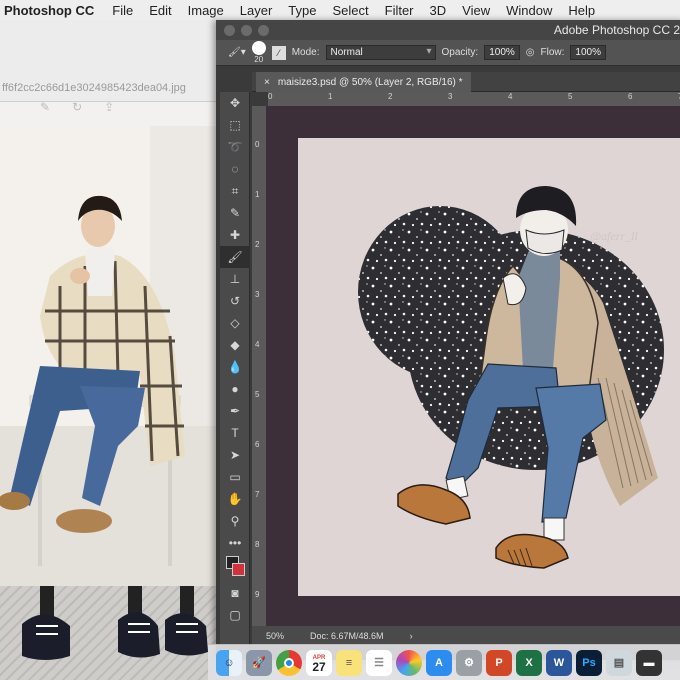  What do you see at coordinates (235, 543) in the screenshot?
I see `more-tools-icon: •••` at bounding box center [235, 543].